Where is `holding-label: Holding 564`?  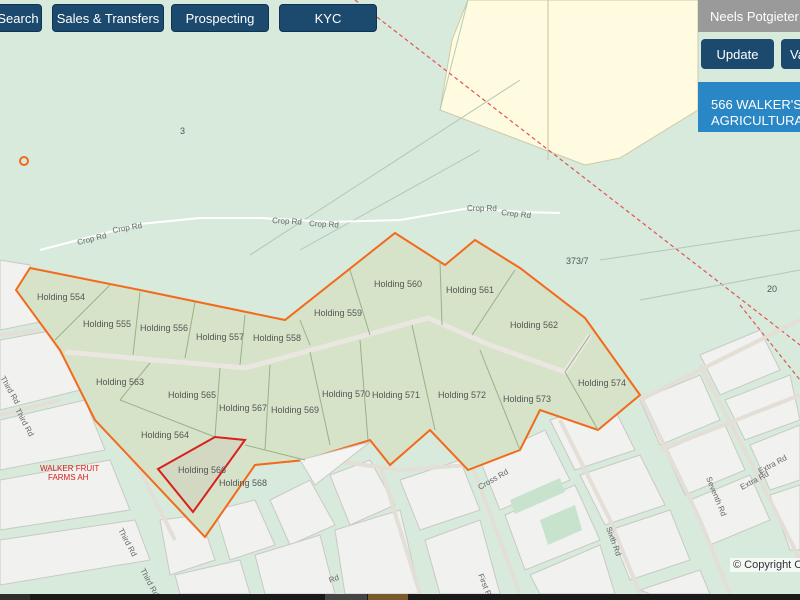 holding-label: Holding 564 is located at coordinates (165, 435).